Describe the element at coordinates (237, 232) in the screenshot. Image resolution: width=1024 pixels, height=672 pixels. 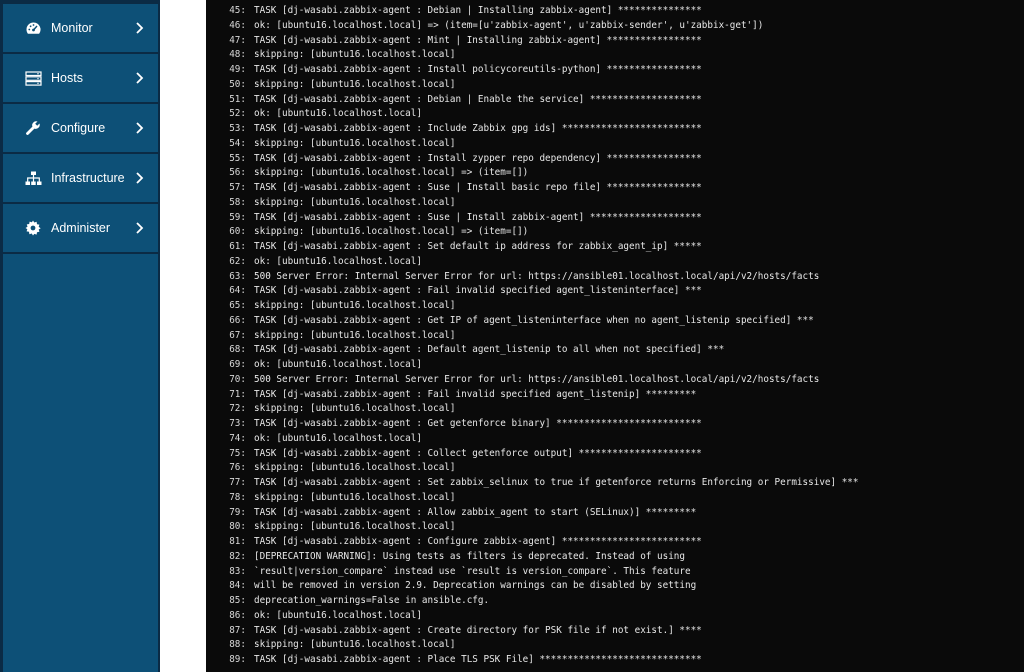
I see `line-number: 60:` at that location.